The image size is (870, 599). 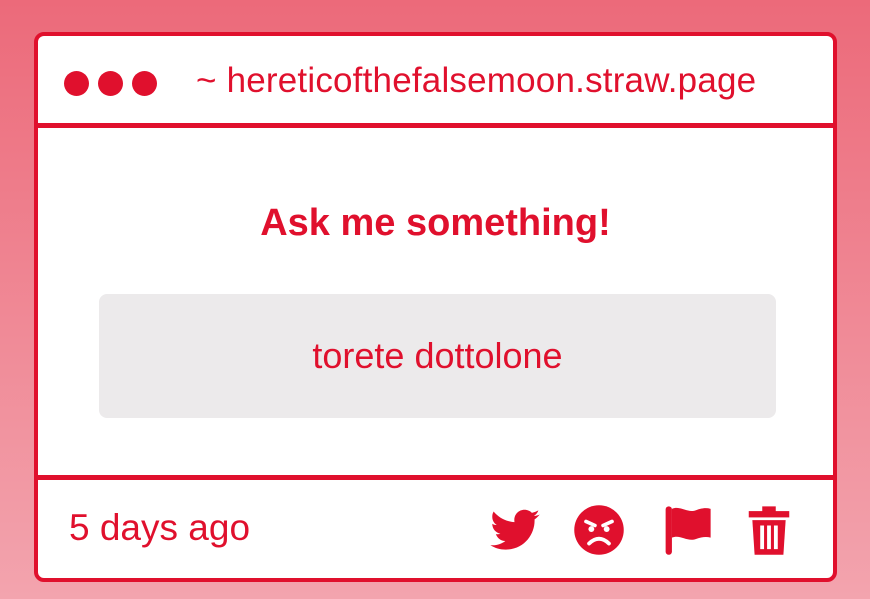 What do you see at coordinates (160, 527) in the screenshot?
I see `timestamp: 5 days ago` at bounding box center [160, 527].